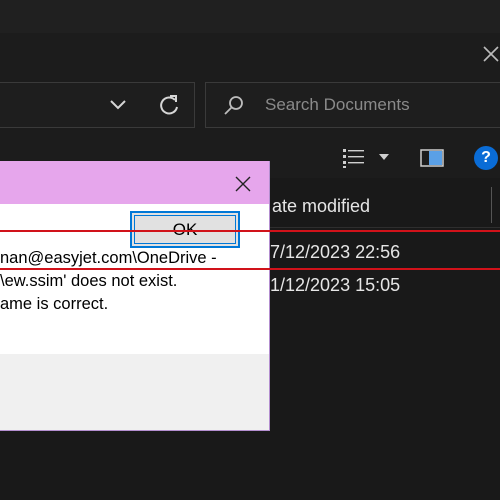 The width and height of the screenshot is (500, 500). I want to click on dialog-titlebar, so click(134, 182).